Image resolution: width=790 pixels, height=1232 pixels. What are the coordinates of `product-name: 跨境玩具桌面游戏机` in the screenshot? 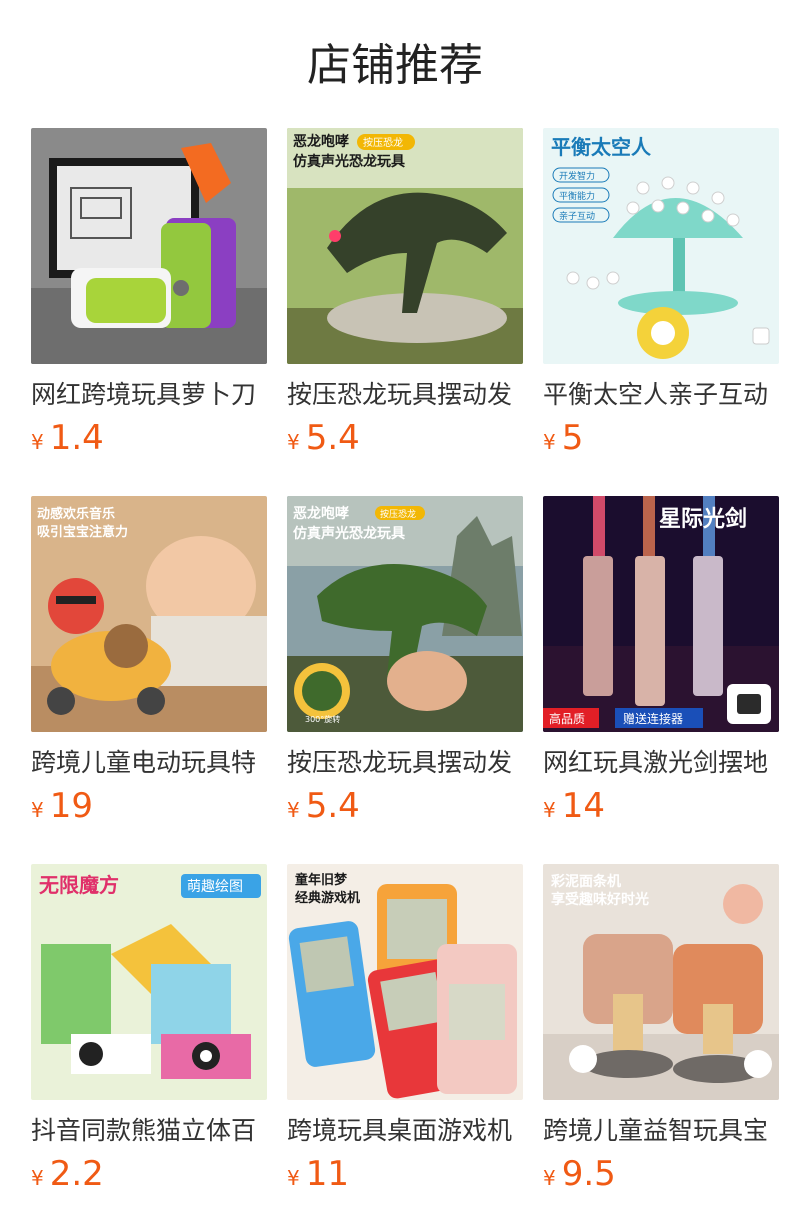 It's located at (405, 1131).